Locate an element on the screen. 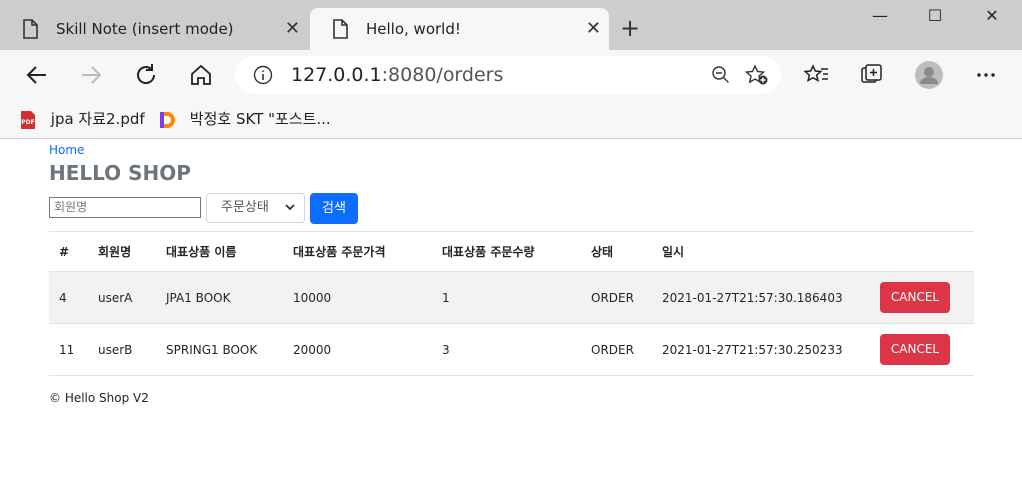 Image resolution: width=1022 pixels, height=501 pixels. info-icon is located at coordinates (263, 75).